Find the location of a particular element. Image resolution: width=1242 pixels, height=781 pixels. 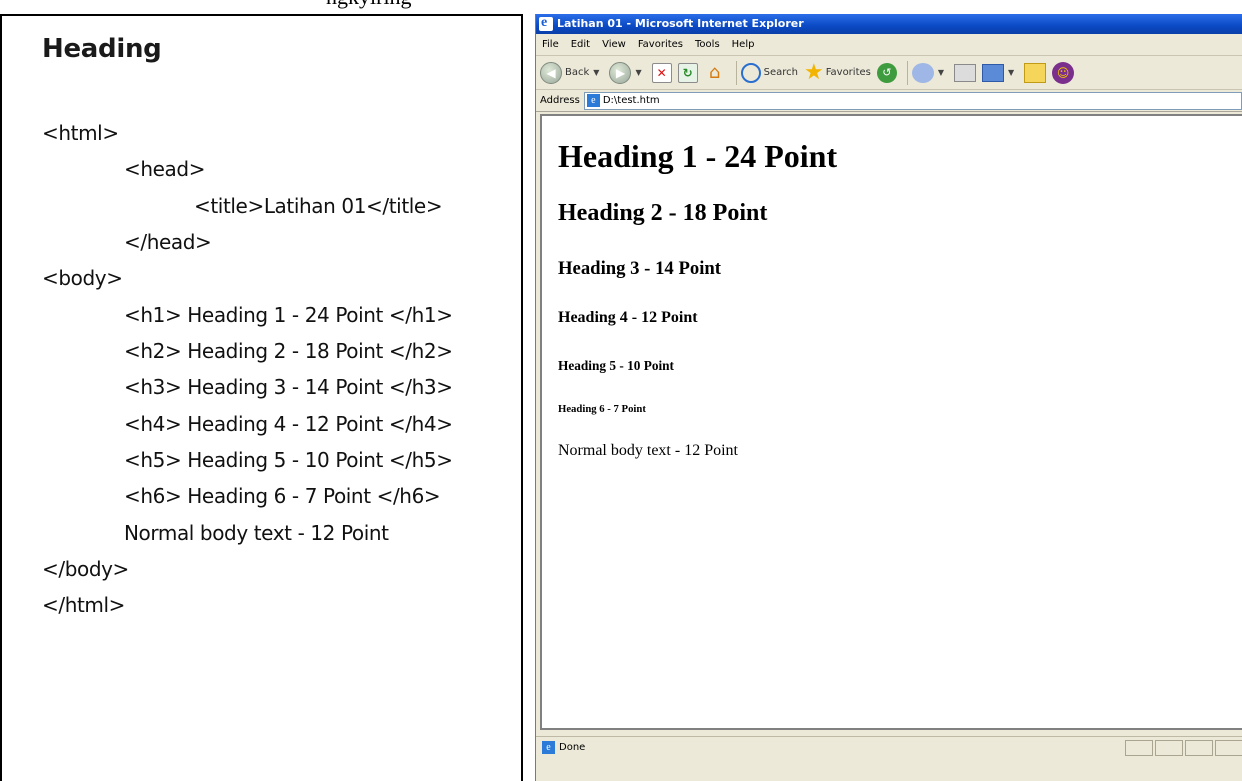

menu-bar: File Edit View Favorites Tools Help is located at coordinates (889, 45).